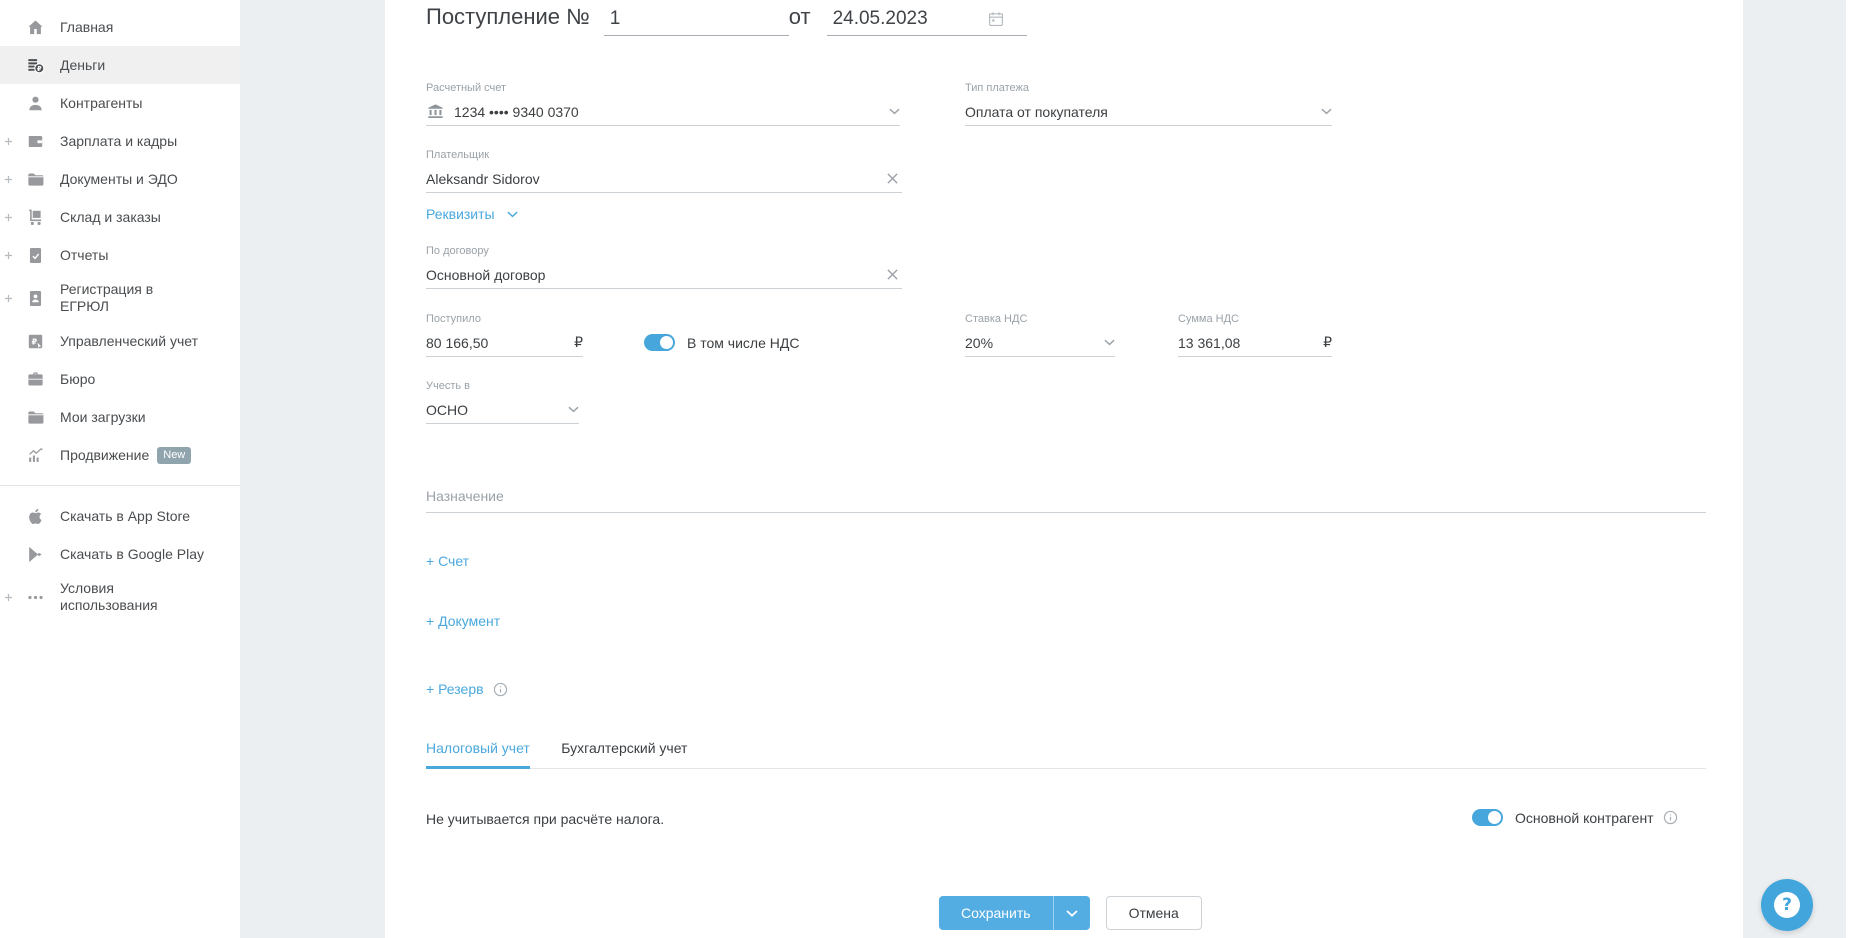 The height and width of the screenshot is (938, 1853). Describe the element at coordinates (467, 689) in the screenshot. I see `add-reserve-link: + Резерв` at that location.